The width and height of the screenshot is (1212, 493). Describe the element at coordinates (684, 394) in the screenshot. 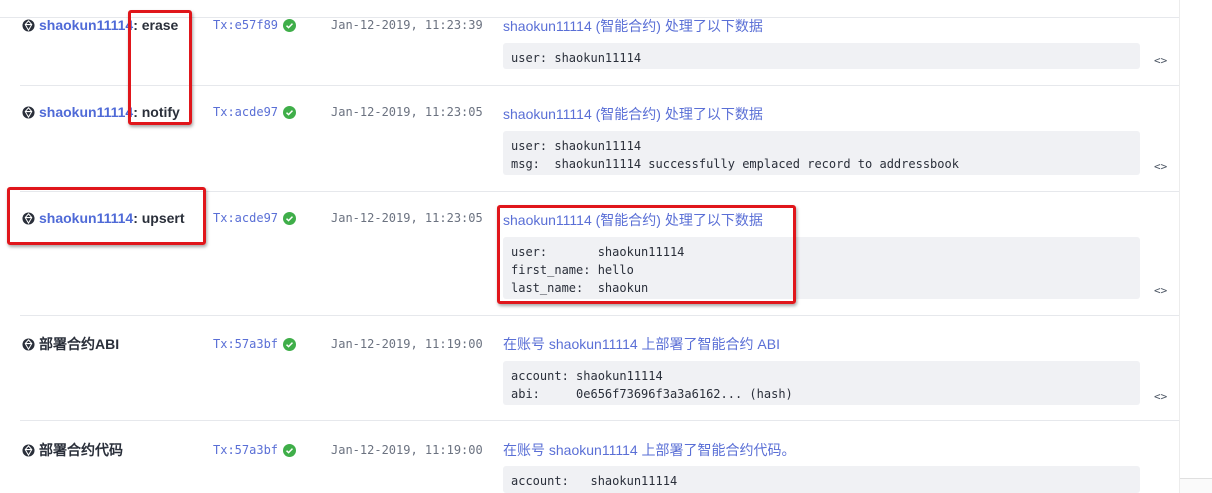

I see `data-value: 0e656f73696f3a3a6162... (hash)` at that location.